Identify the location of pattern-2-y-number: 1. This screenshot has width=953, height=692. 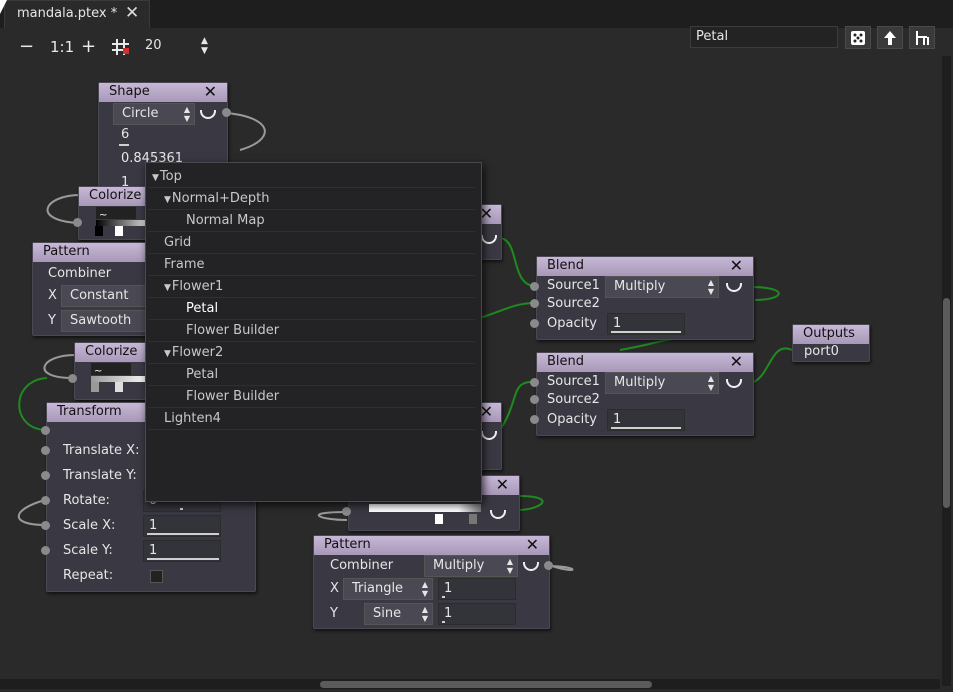
(477, 614).